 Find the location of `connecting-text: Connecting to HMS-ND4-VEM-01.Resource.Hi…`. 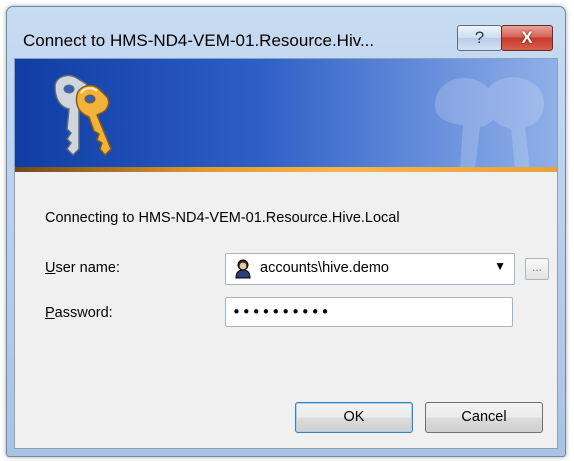

connecting-text: Connecting to HMS-ND4-VEM-01.Resource.Hi… is located at coordinates (222, 218).